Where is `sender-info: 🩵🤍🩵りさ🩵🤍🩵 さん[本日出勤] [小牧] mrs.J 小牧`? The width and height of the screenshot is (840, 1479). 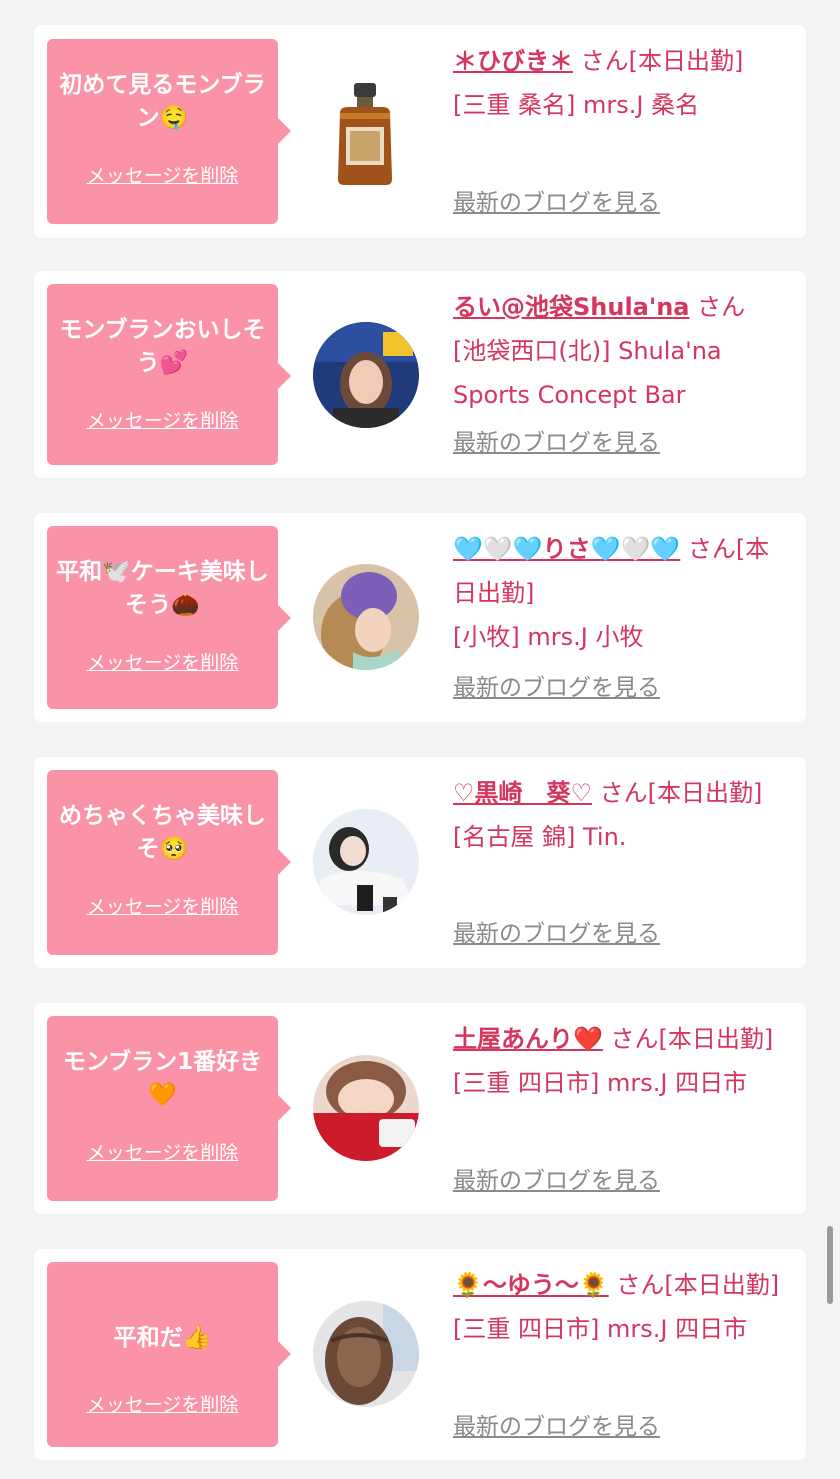
sender-info: 🩵🤍🩵りさ🩵🤍🩵 さん[本日出勤] [小牧] mrs.J 小牧 is located at coordinates (620, 593).